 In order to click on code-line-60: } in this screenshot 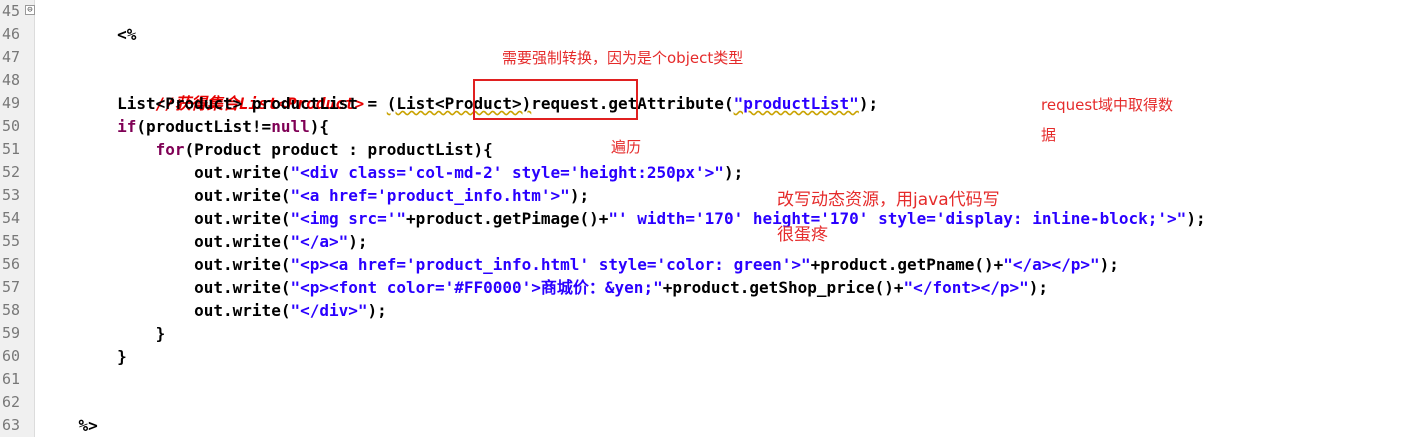, I will do `click(83, 356)`.